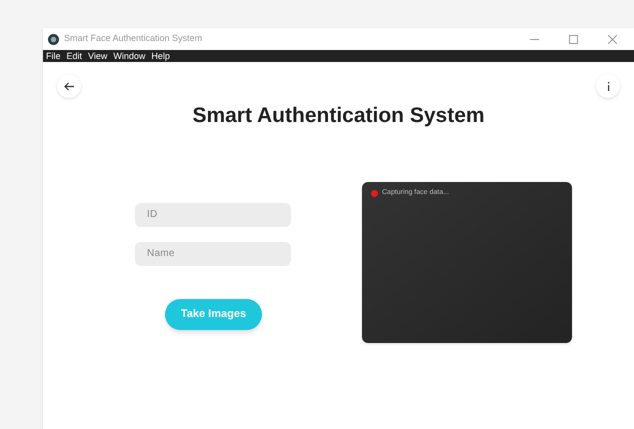  Describe the element at coordinates (338, 116) in the screenshot. I see `page-heading: Smart Authentication System` at that location.